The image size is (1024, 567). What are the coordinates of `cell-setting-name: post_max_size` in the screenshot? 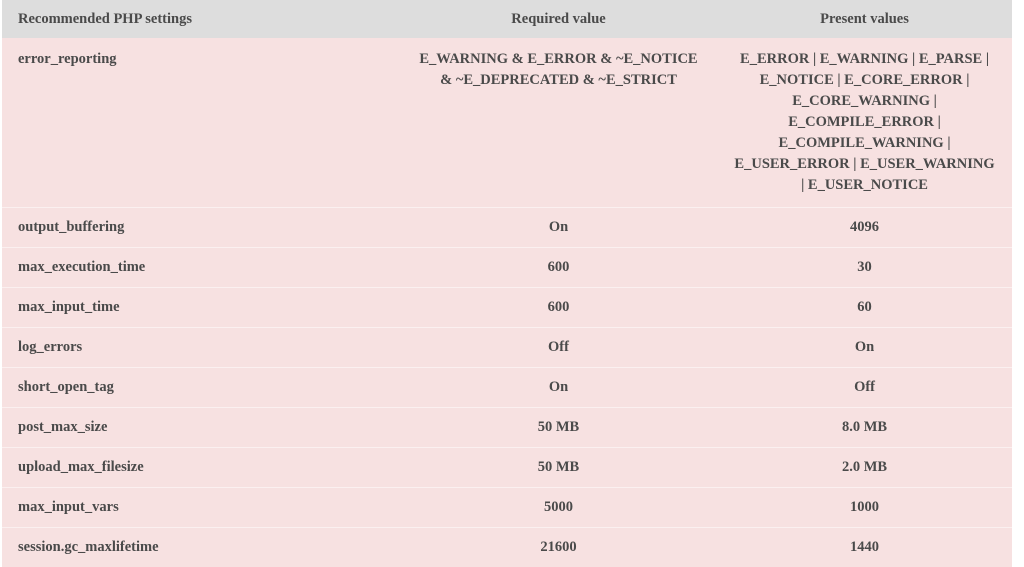 It's located at (63, 427).